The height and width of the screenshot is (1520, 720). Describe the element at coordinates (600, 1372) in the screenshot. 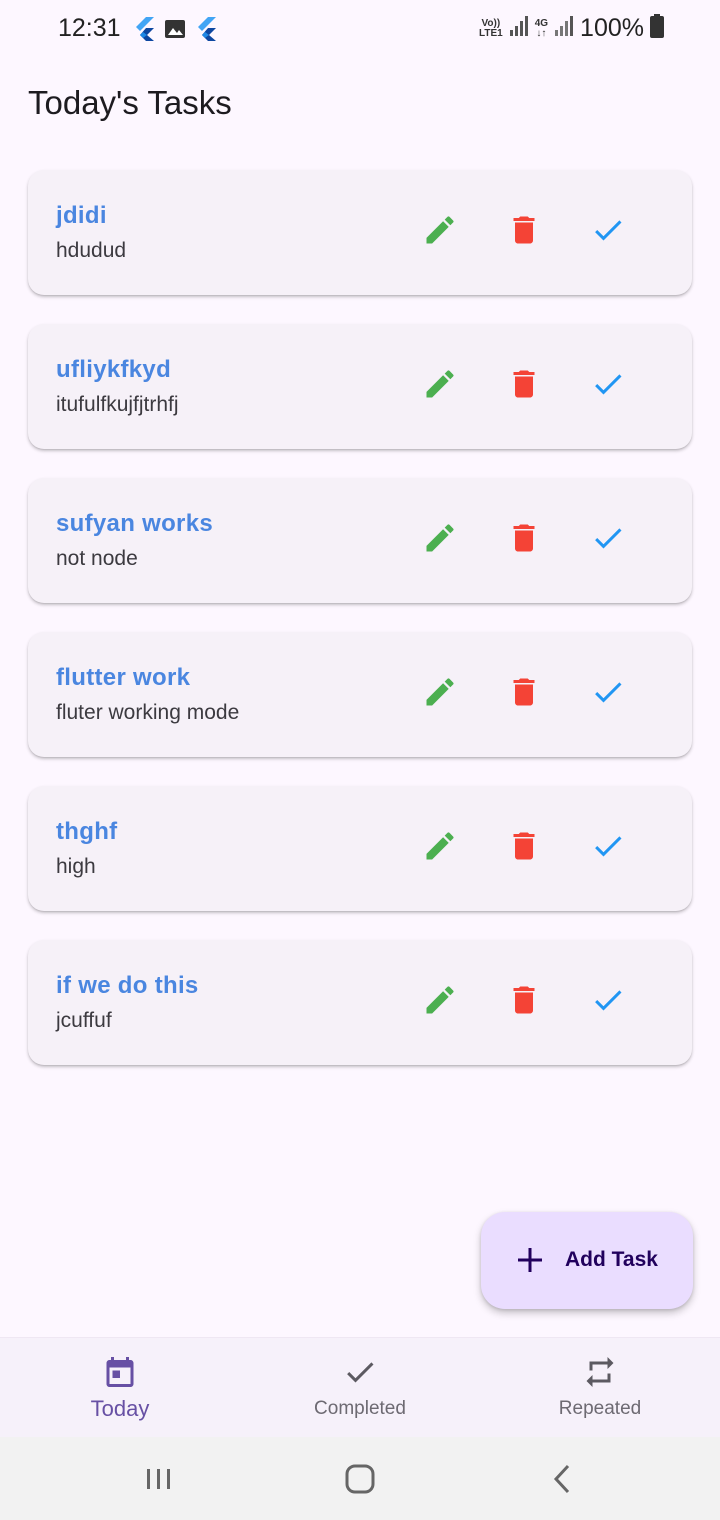

I see `repeat-icon` at that location.